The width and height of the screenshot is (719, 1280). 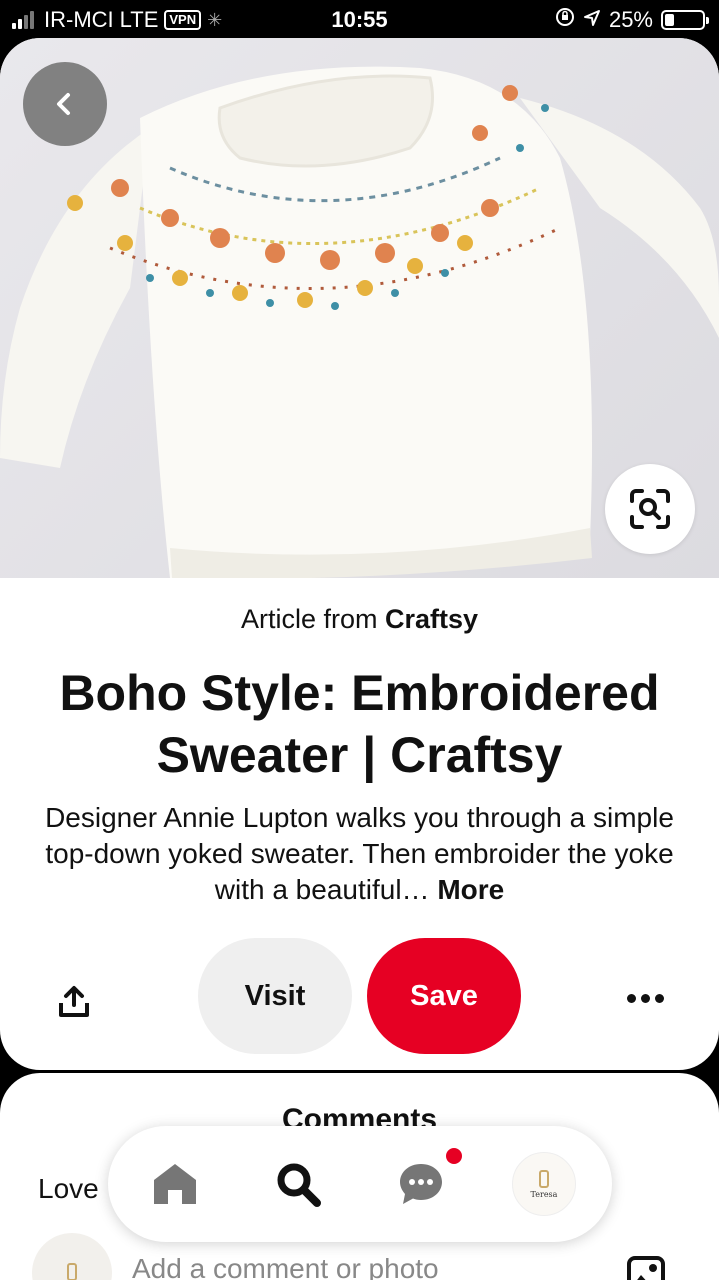 I want to click on back-icon, so click(x=63, y=104).